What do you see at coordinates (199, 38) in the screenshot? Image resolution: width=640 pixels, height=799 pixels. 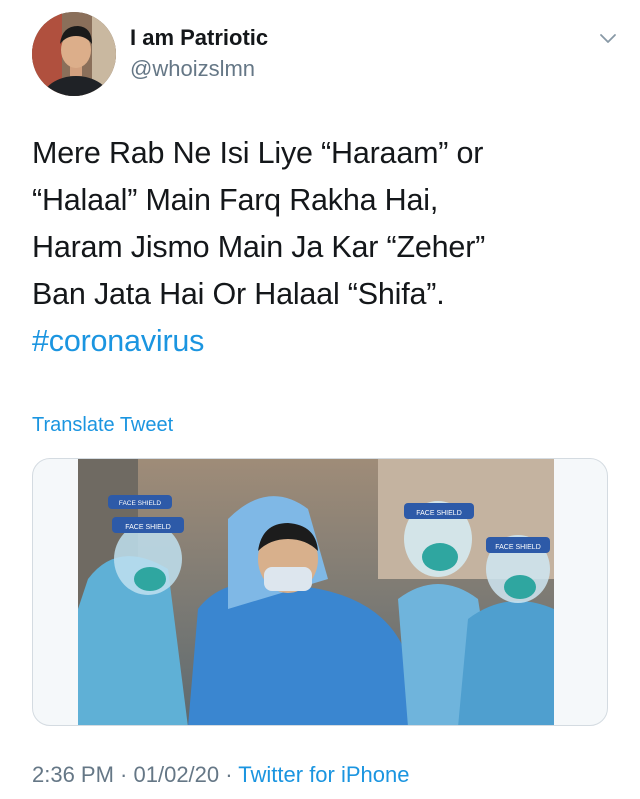 I see `display-name: I am Patriotic` at bounding box center [199, 38].